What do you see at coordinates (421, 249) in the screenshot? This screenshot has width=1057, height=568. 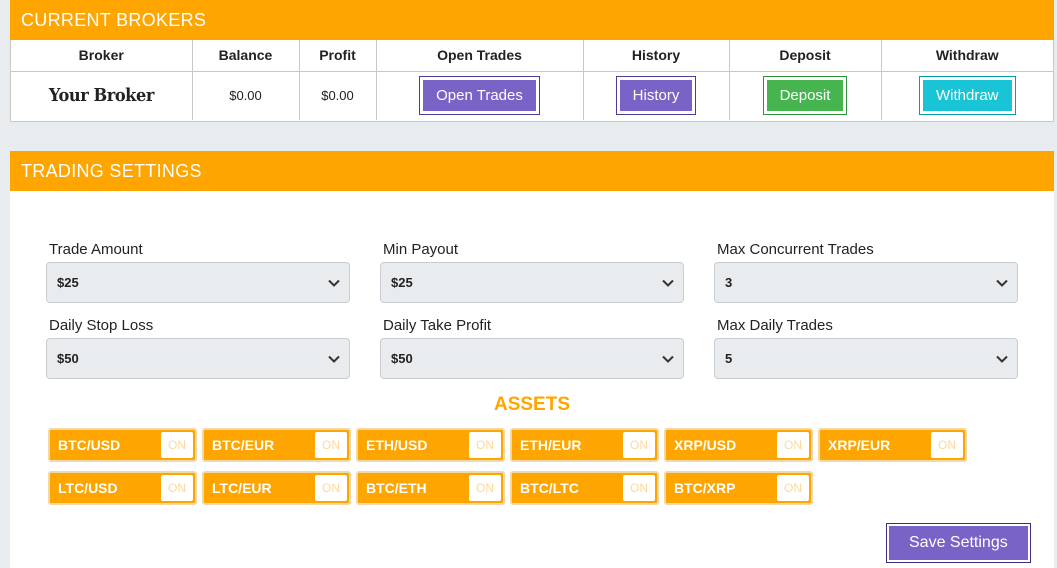 I see `min-payout-label: Min Payout` at bounding box center [421, 249].